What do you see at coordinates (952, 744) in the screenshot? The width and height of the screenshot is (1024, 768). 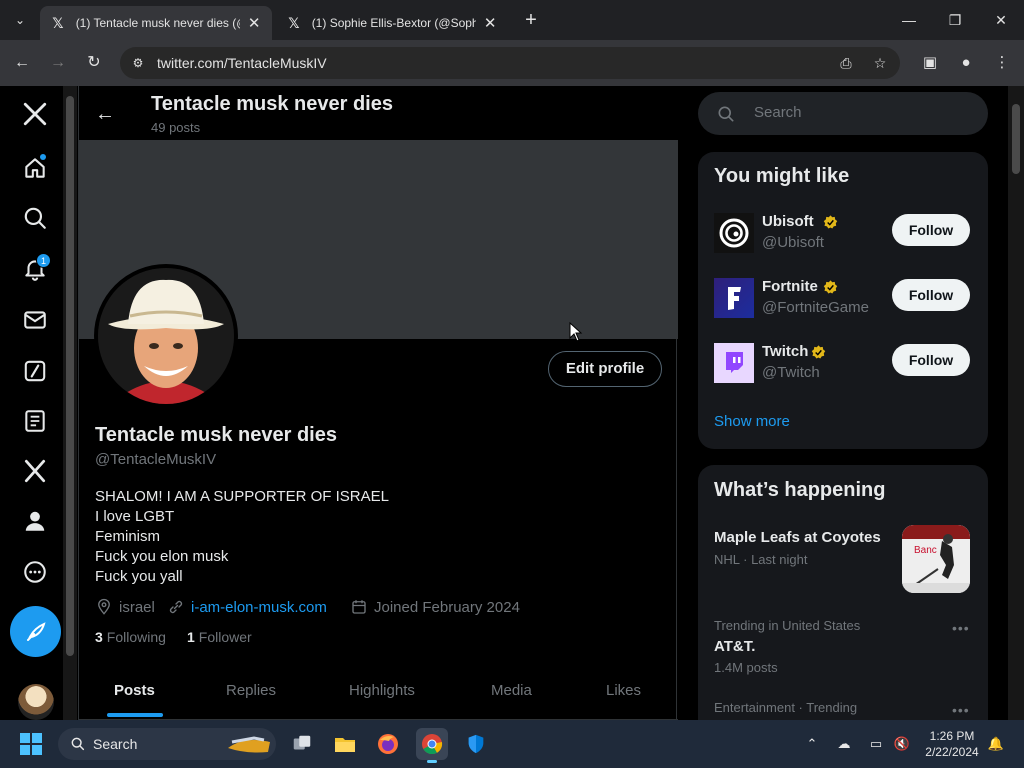 I see `taskbar-clock: 1:26 PM 2/22/2024` at bounding box center [952, 744].